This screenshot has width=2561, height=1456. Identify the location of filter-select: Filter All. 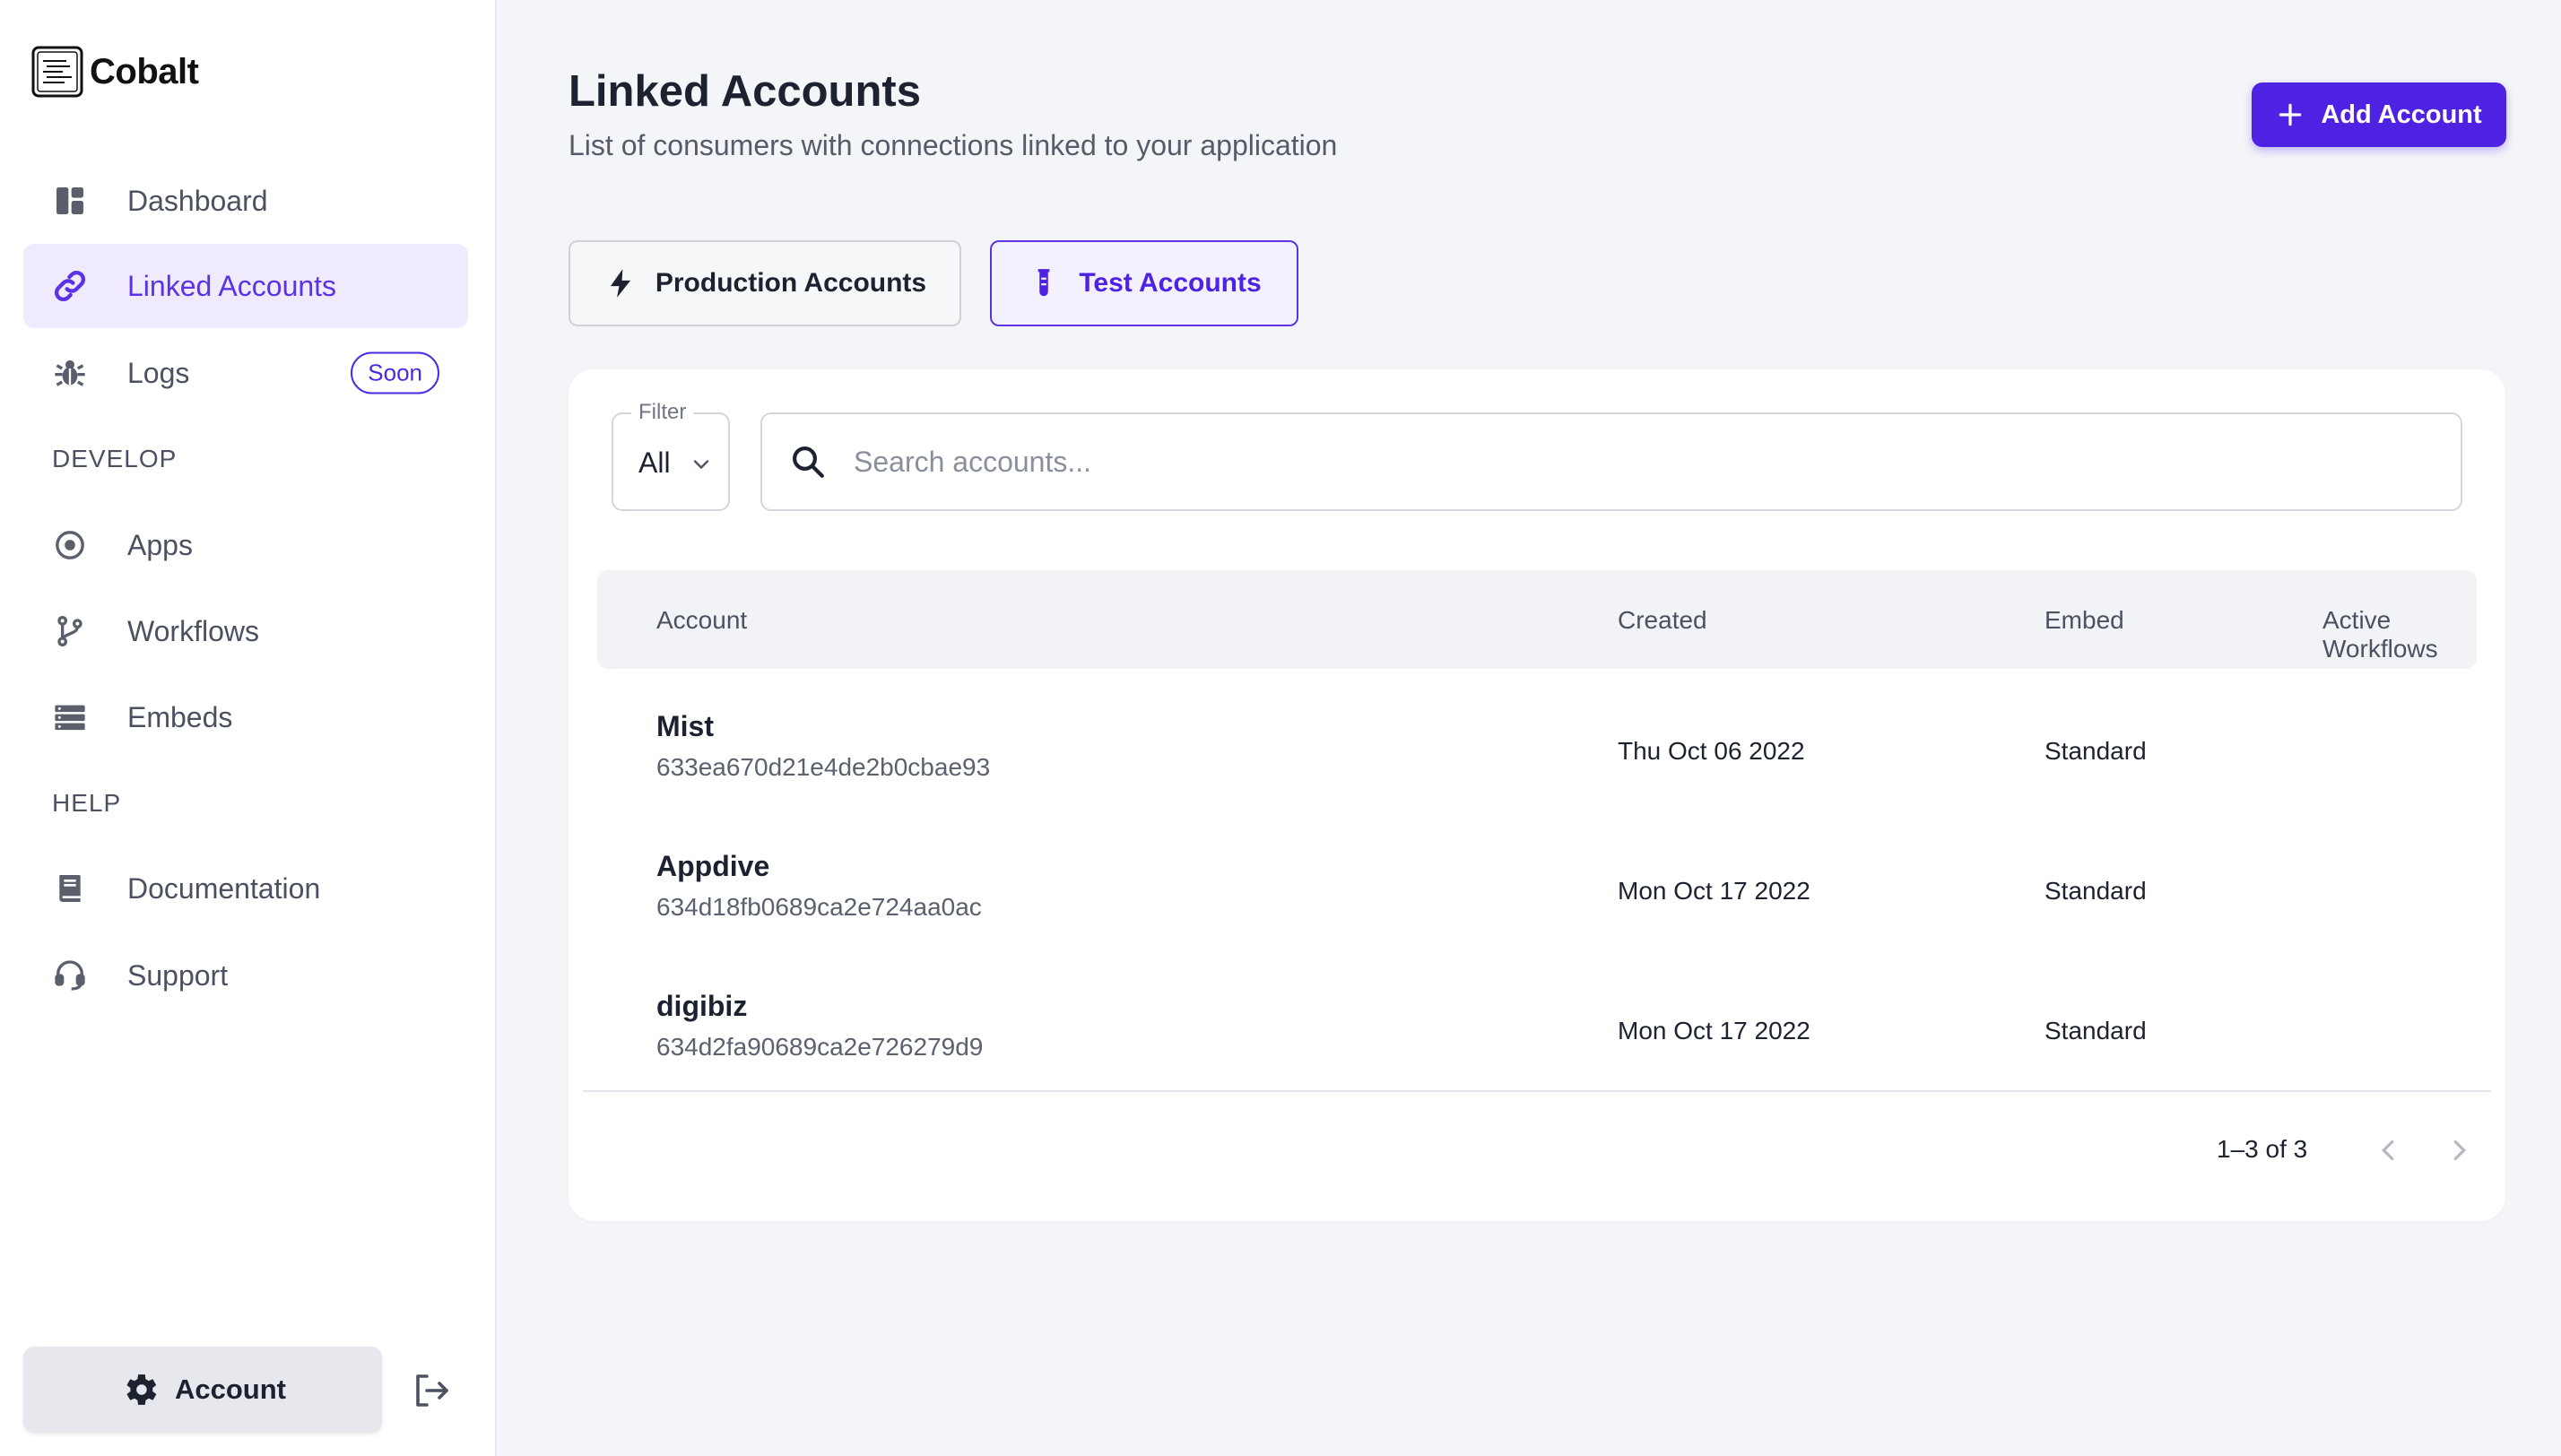
(671, 455).